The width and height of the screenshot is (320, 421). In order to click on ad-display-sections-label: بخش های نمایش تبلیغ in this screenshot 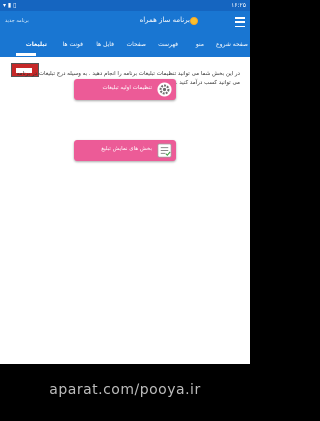, I will do `click(126, 149)`.